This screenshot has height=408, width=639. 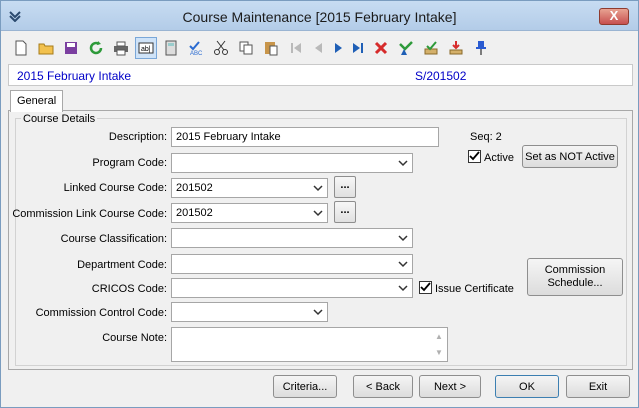 I want to click on text-field-icon: ab|, so click(x=146, y=48).